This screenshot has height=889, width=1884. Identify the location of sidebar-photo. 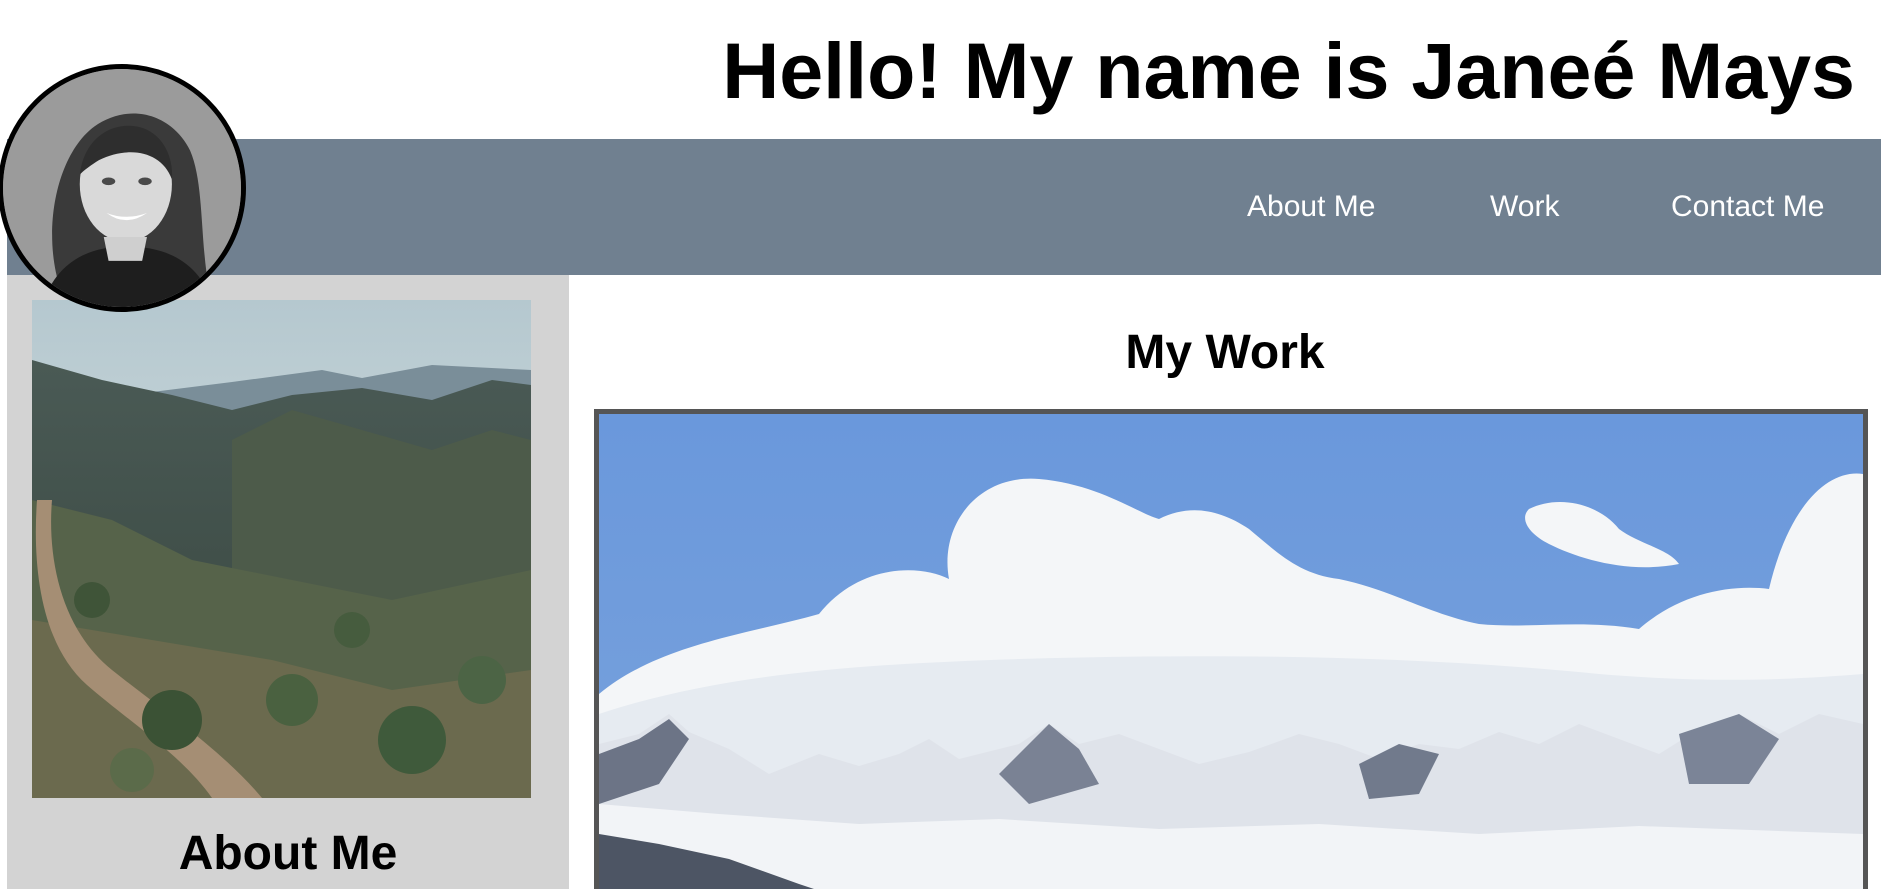
(281, 549).